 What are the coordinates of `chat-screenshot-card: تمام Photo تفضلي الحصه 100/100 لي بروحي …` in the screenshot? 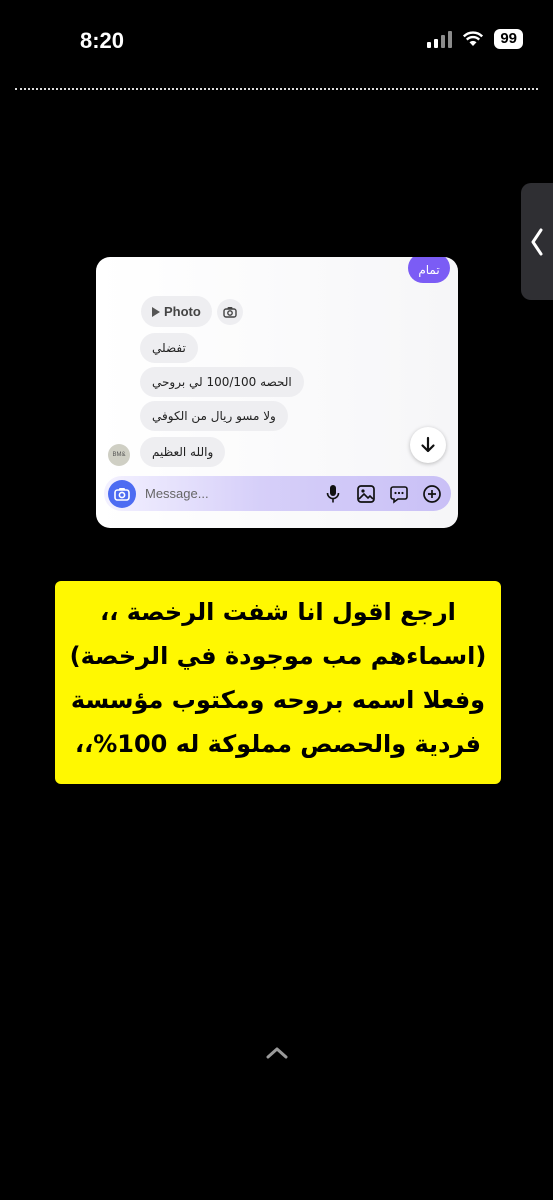 It's located at (277, 392).